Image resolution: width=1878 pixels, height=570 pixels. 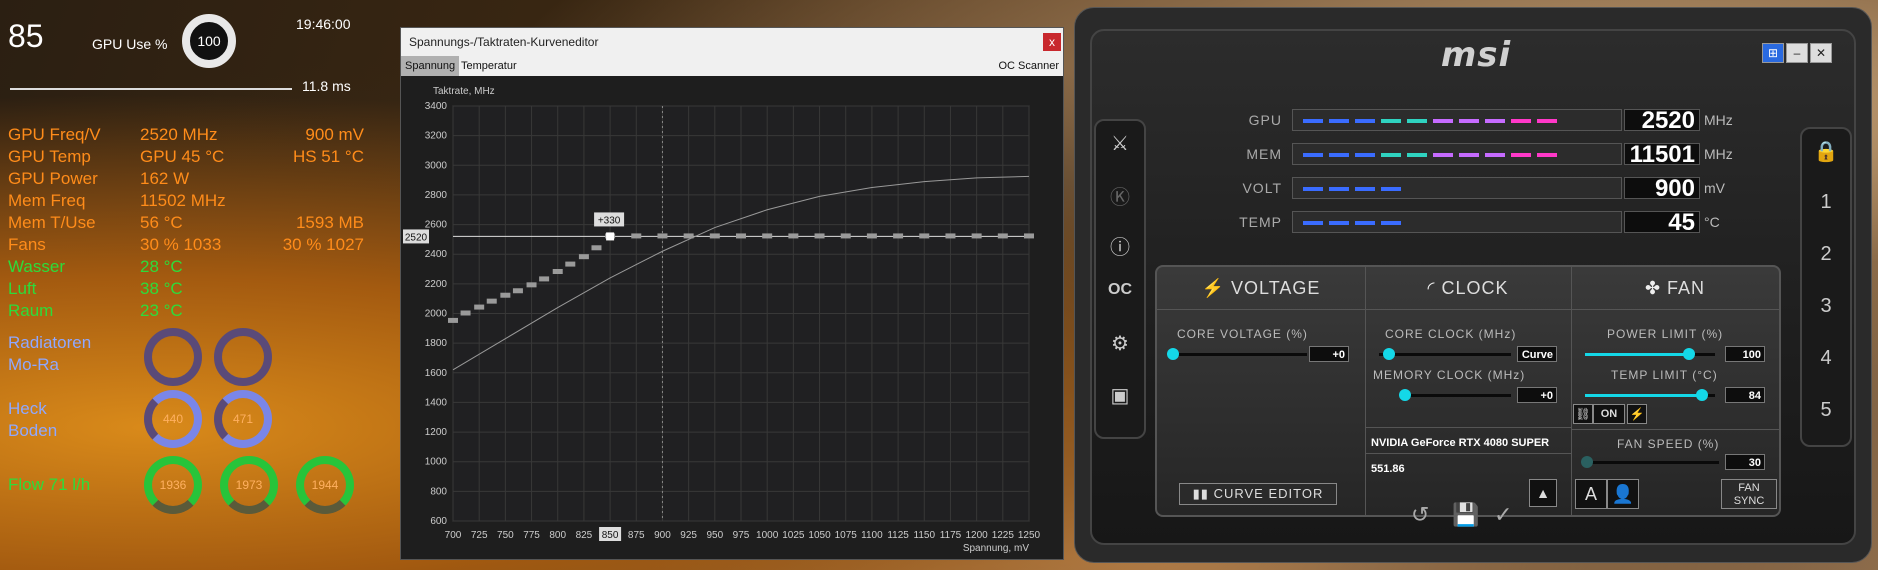 I want to click on save-icon: 💾, so click(x=1465, y=515).